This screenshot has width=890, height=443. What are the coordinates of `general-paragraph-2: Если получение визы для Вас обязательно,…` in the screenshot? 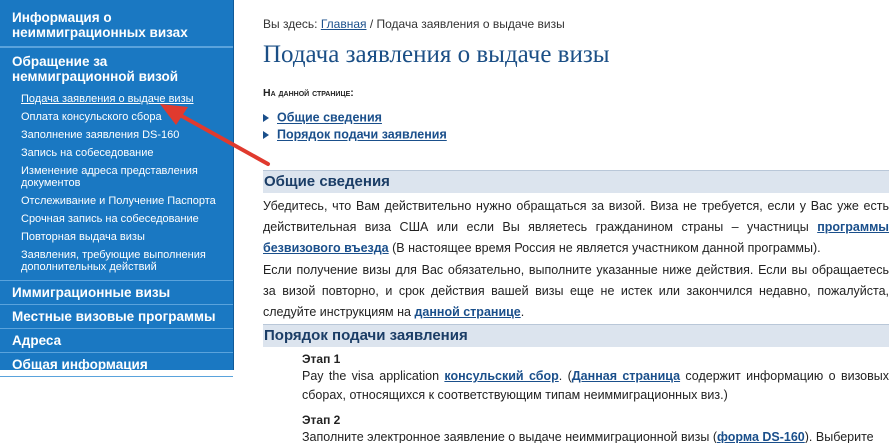 It's located at (576, 291).